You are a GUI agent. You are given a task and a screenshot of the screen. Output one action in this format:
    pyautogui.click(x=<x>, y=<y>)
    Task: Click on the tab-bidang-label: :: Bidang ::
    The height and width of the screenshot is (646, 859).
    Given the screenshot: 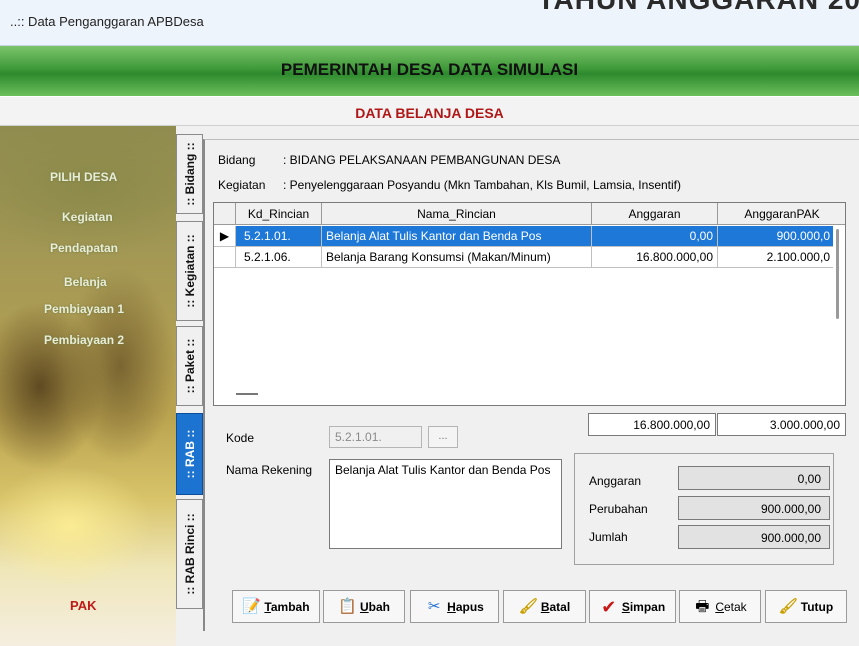 What is the action you would take?
    pyautogui.click(x=189, y=174)
    